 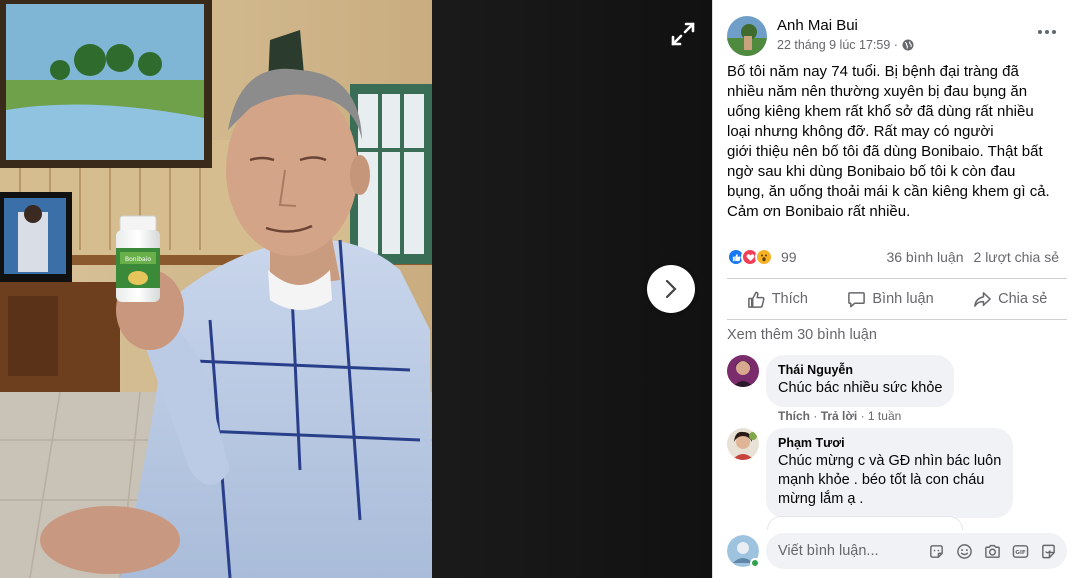 What do you see at coordinates (903, 299) in the screenshot?
I see `comment-label: Bình luận` at bounding box center [903, 299].